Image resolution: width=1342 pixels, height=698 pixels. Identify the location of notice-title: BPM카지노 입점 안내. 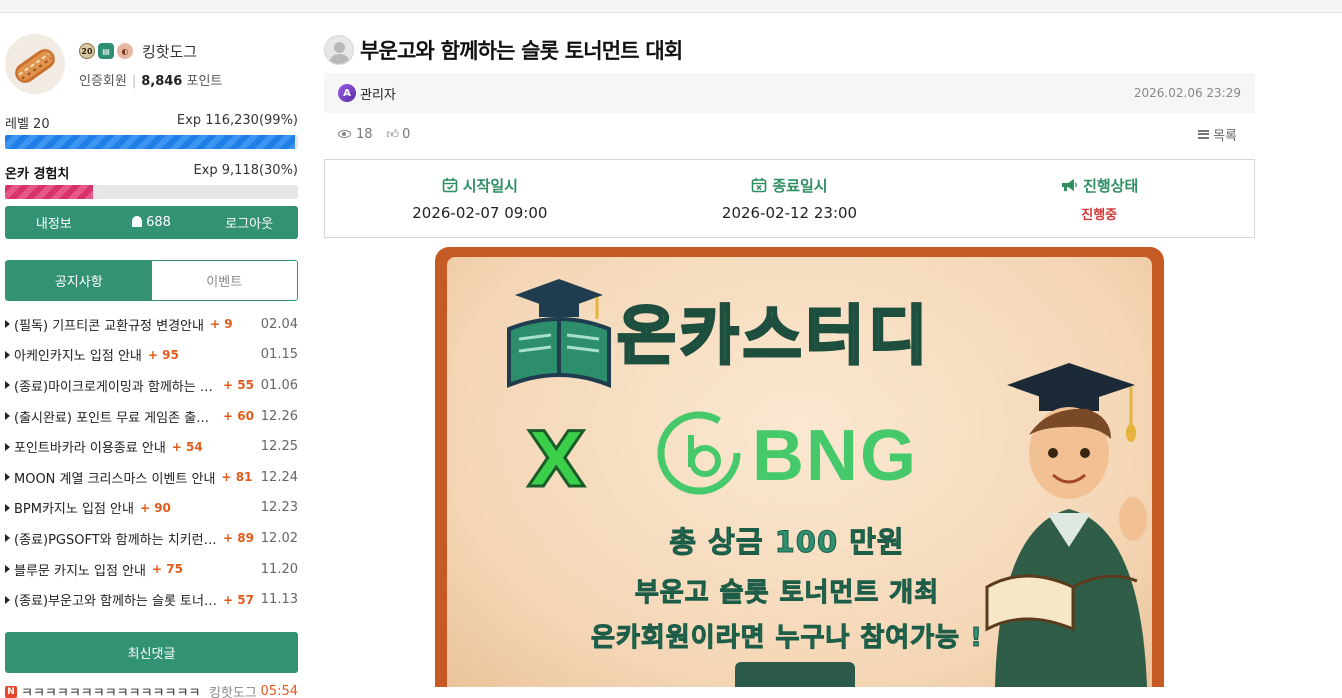
(74, 507).